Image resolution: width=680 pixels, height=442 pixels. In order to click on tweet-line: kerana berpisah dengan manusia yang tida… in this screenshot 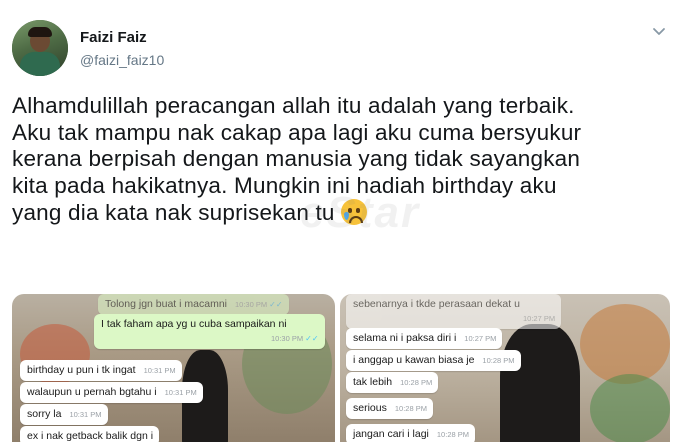, I will do `click(296, 158)`.